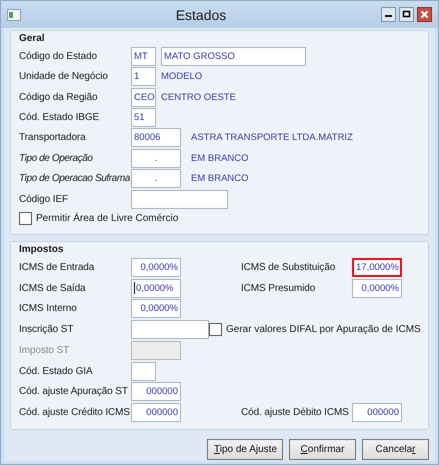  Describe the element at coordinates (53, 138) in the screenshot. I see `field-label: Transportadora` at that location.